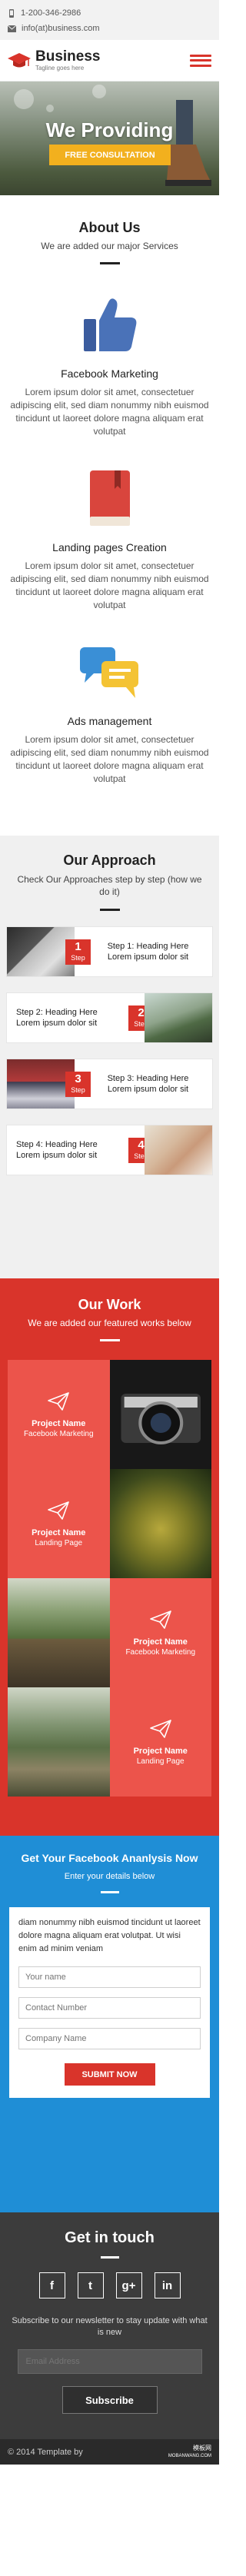 This screenshot has width=246, height=2576. I want to click on copyright-text: © 2014 Template by, so click(45, 2452).